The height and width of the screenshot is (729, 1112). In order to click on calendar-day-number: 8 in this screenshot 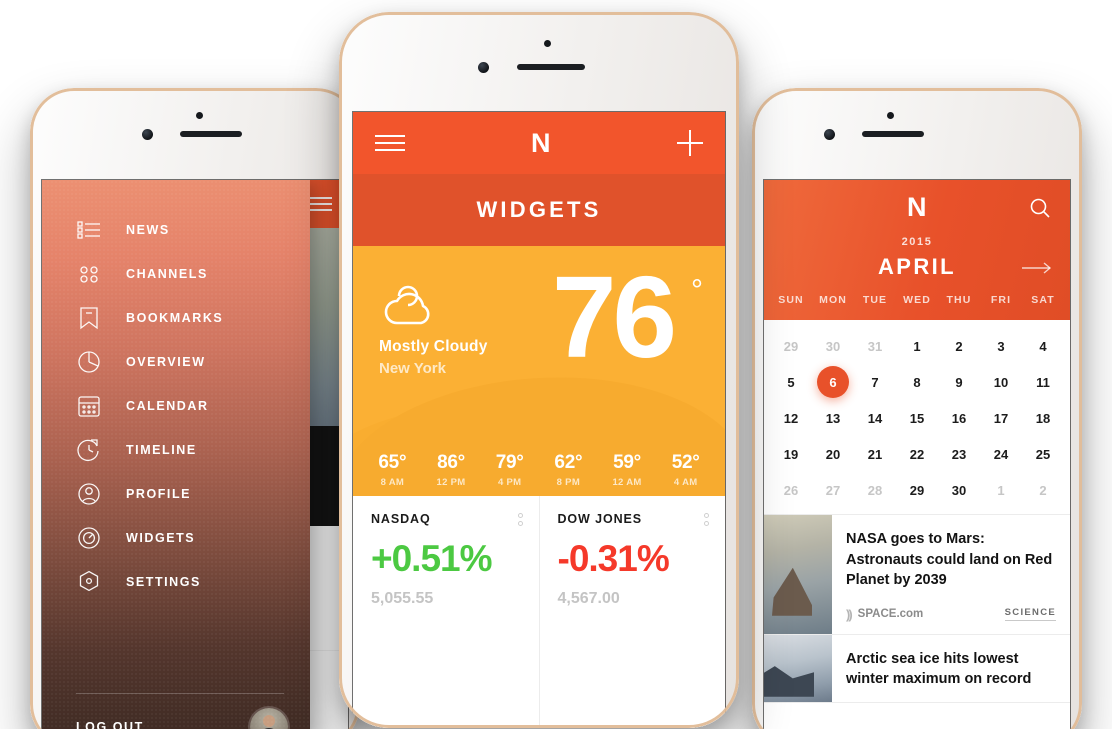, I will do `click(917, 382)`.